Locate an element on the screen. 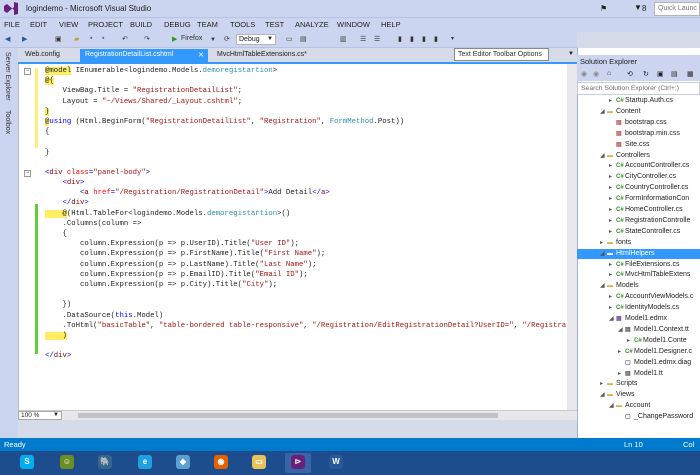 Image resolution: width=700 pixels, height=475 pixels. tree-item: ◢ ▬ Views is located at coordinates (638, 395).